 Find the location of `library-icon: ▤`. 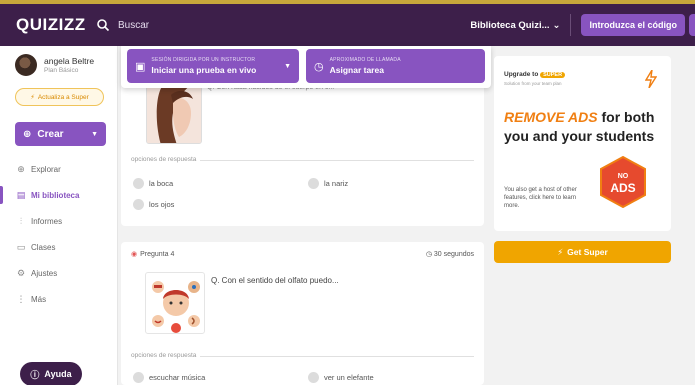

library-icon: ▤ is located at coordinates (21, 194).